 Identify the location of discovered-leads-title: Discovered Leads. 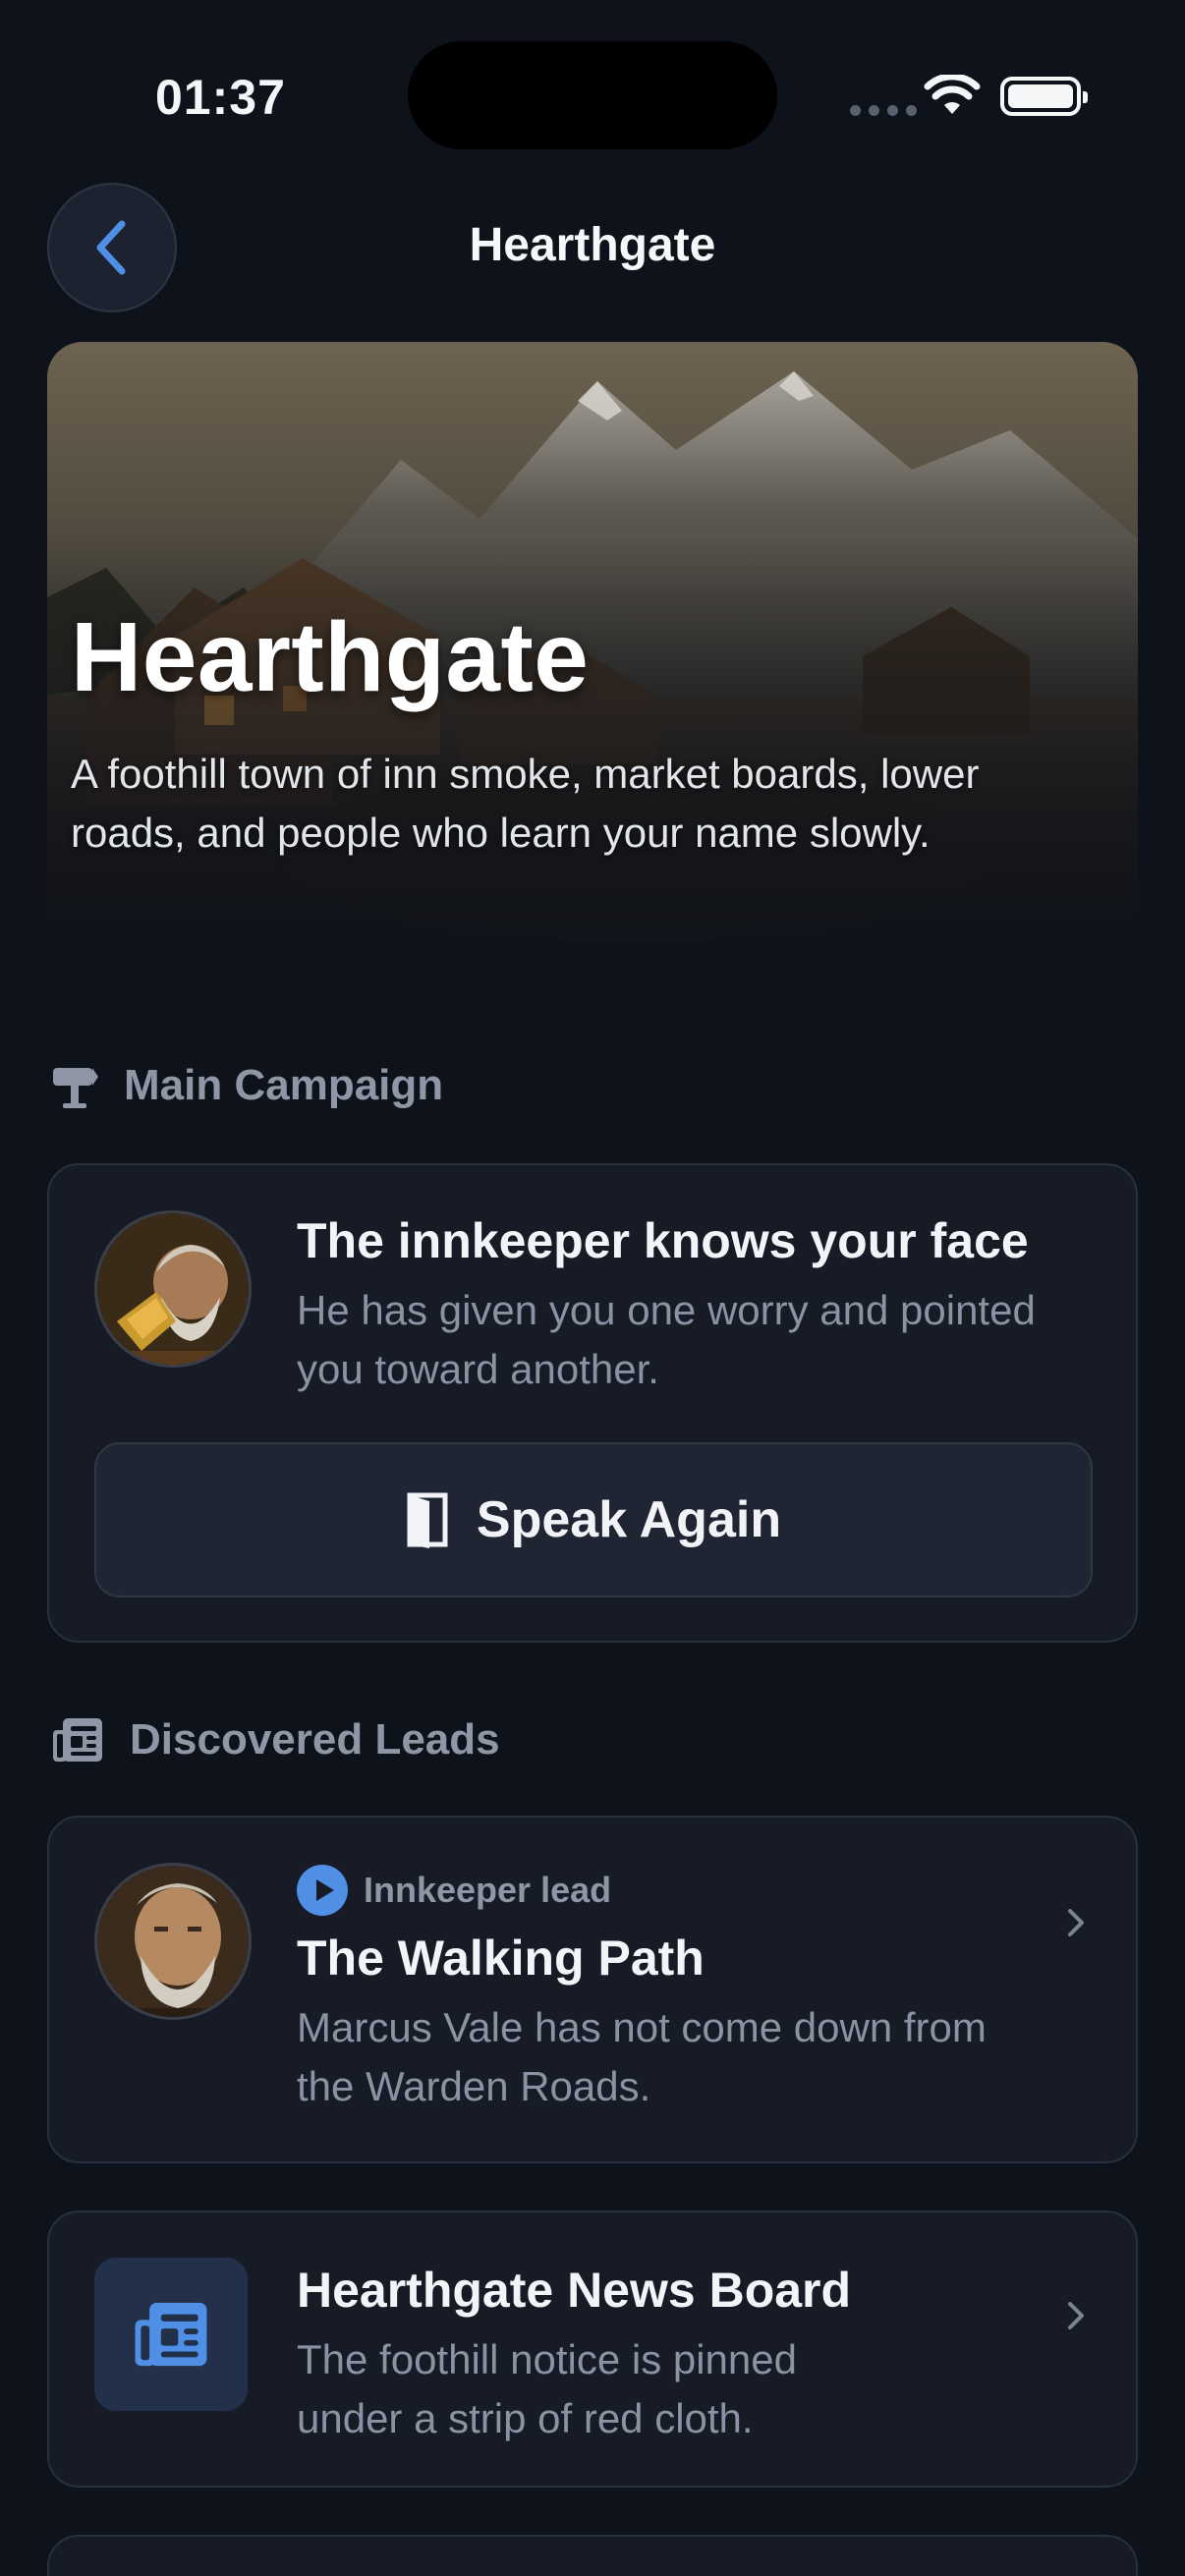
(315, 1739).